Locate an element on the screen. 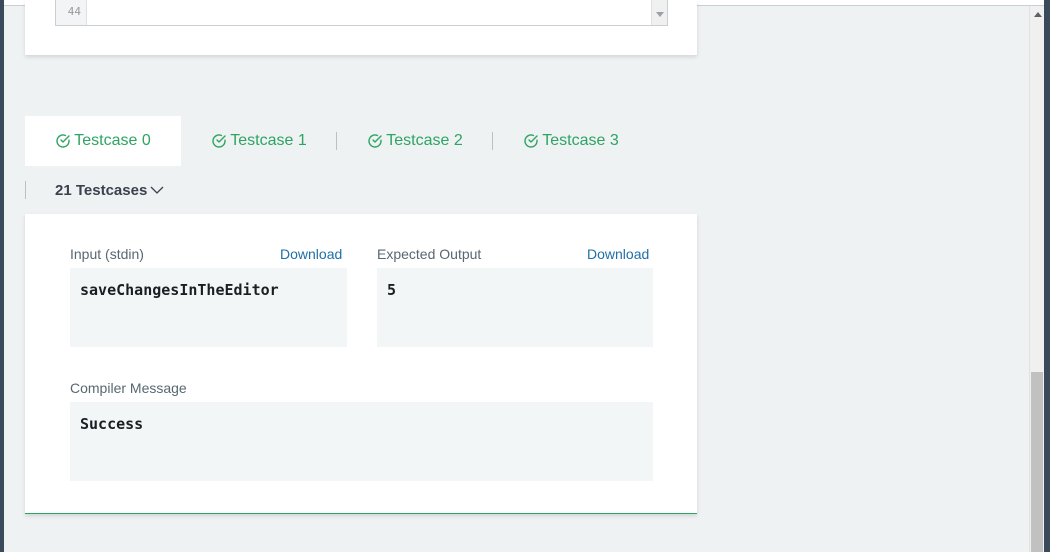 This screenshot has height=552, width=1050. input-value-box: saveChangesInTheEditor is located at coordinates (208, 307).